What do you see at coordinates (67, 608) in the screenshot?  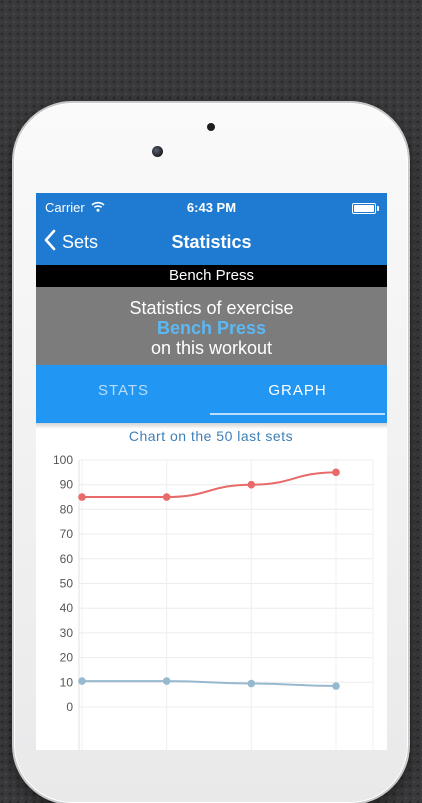 I see `y-tick-label: 40` at bounding box center [67, 608].